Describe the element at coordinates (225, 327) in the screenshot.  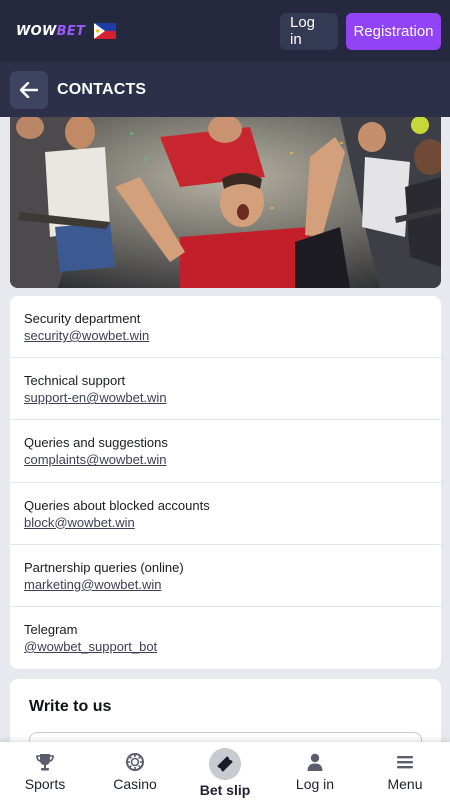
I see `contact-item-security: Security department security@wowbet.win` at that location.